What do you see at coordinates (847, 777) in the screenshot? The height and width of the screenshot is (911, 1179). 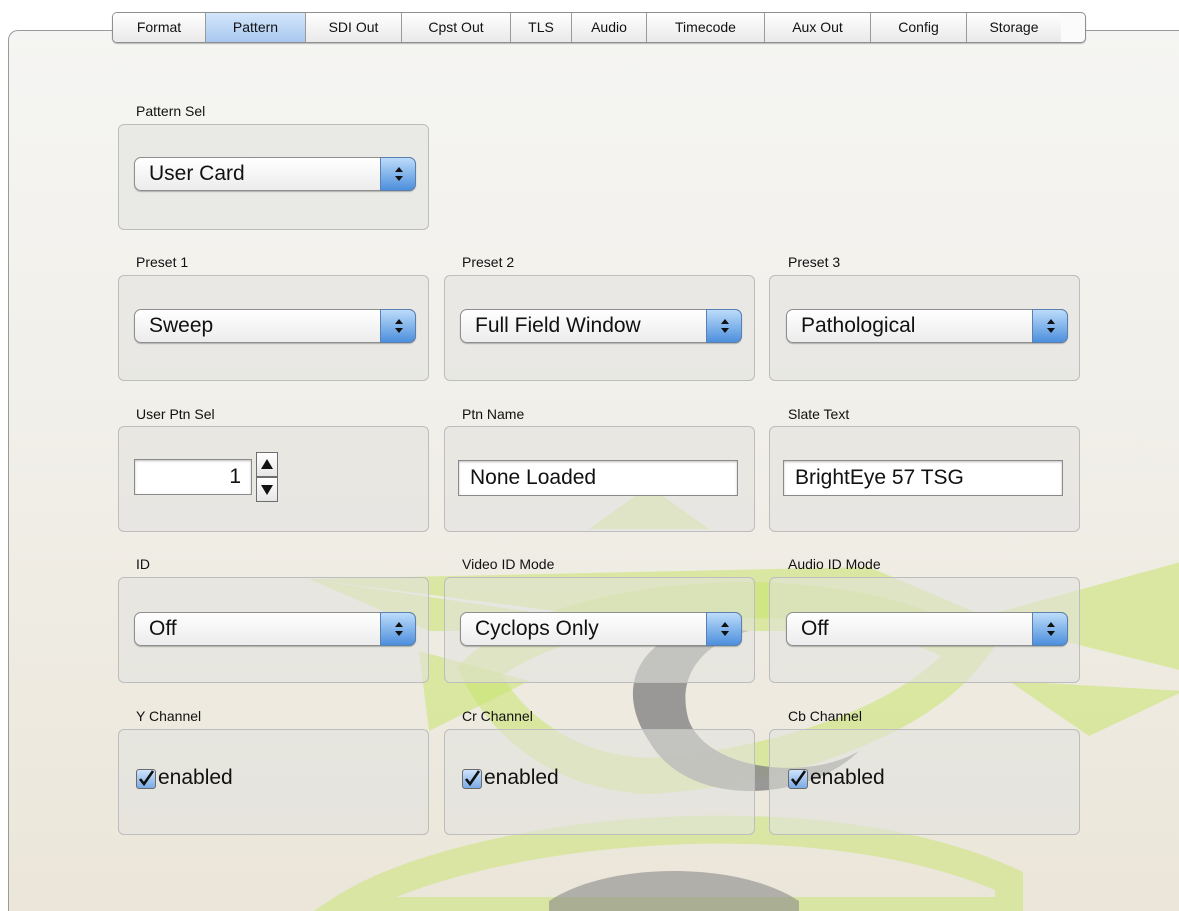 I see `cb-channel-enabled-label: enabled` at bounding box center [847, 777].